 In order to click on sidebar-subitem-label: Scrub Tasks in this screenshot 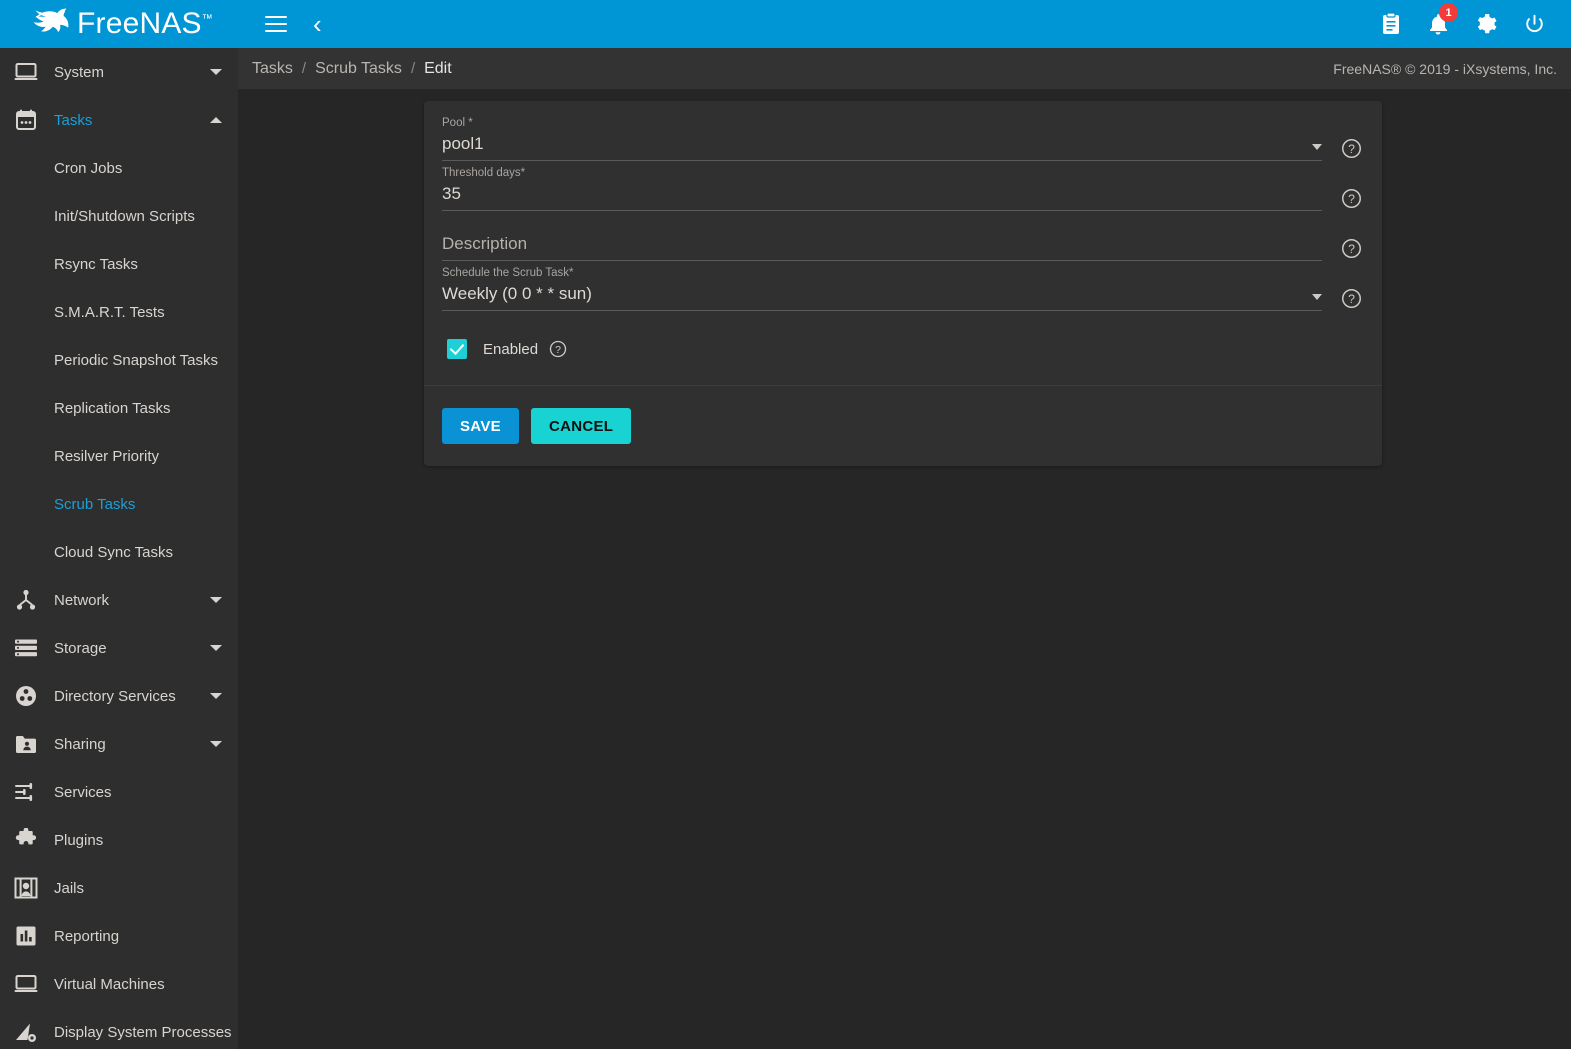, I will do `click(95, 504)`.